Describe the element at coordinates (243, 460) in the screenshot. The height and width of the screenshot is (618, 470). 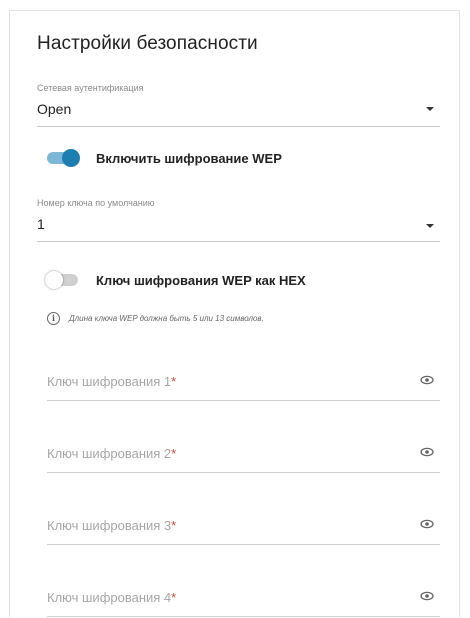
I see `wep-key-2-field: Ключ шифрования 2*` at that location.